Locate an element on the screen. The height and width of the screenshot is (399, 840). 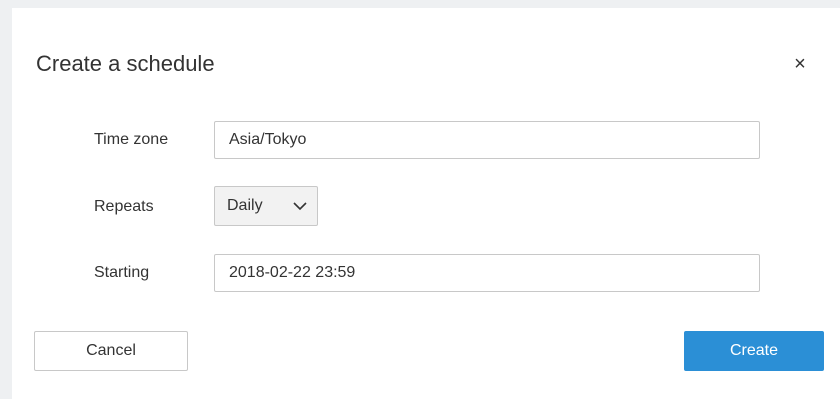
time-zone-input is located at coordinates (487, 140).